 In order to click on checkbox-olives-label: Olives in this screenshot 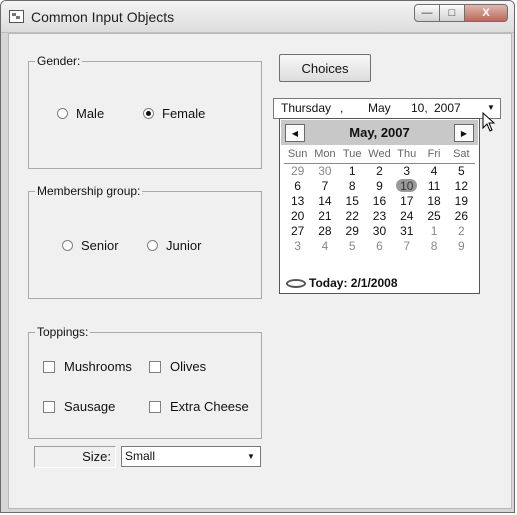, I will do `click(188, 366)`.